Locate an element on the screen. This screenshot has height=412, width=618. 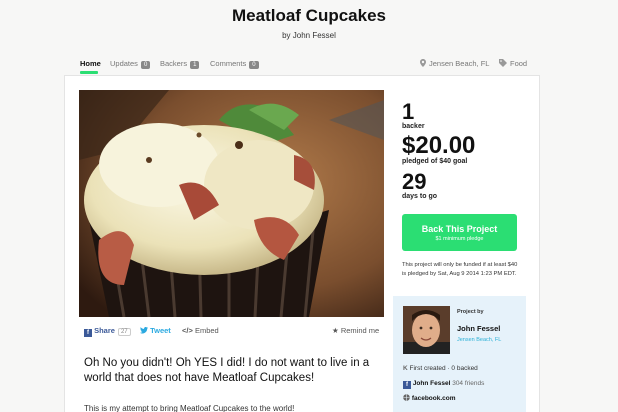
tab-backers-label: Backers is located at coordinates (174, 63).